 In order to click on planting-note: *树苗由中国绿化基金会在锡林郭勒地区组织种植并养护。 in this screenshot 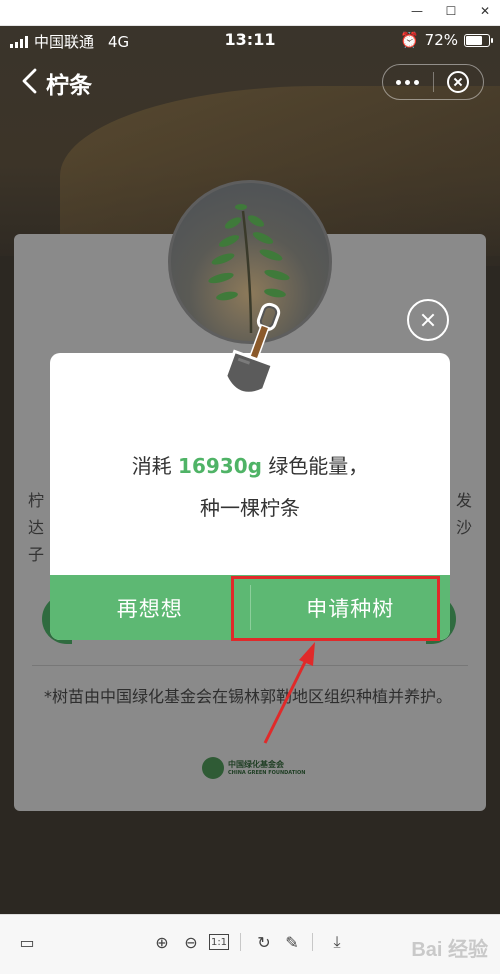, I will do `click(248, 696)`.